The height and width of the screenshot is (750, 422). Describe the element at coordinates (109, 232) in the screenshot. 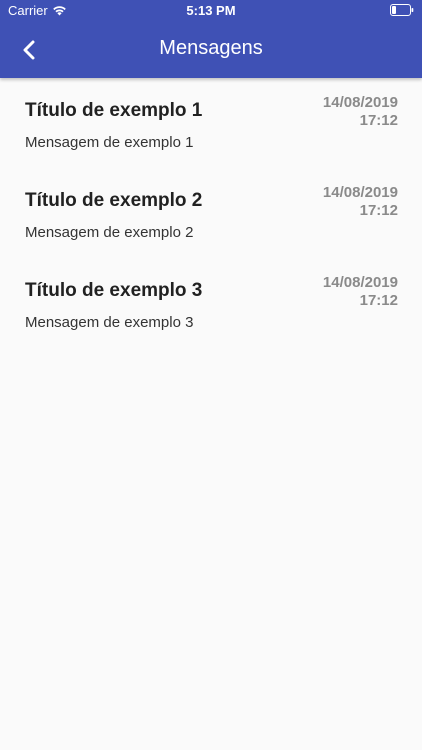

I see `message-body: Mensagem de exemplo 2` at that location.